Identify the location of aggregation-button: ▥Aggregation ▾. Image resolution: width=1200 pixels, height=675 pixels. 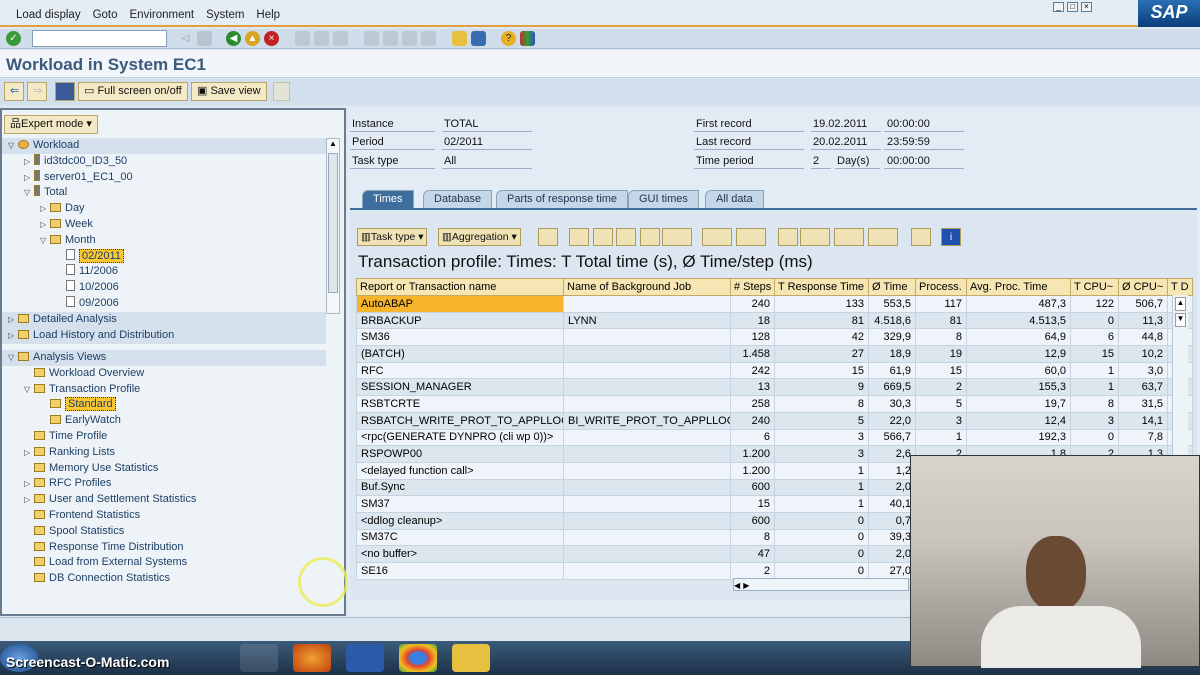
(479, 237).